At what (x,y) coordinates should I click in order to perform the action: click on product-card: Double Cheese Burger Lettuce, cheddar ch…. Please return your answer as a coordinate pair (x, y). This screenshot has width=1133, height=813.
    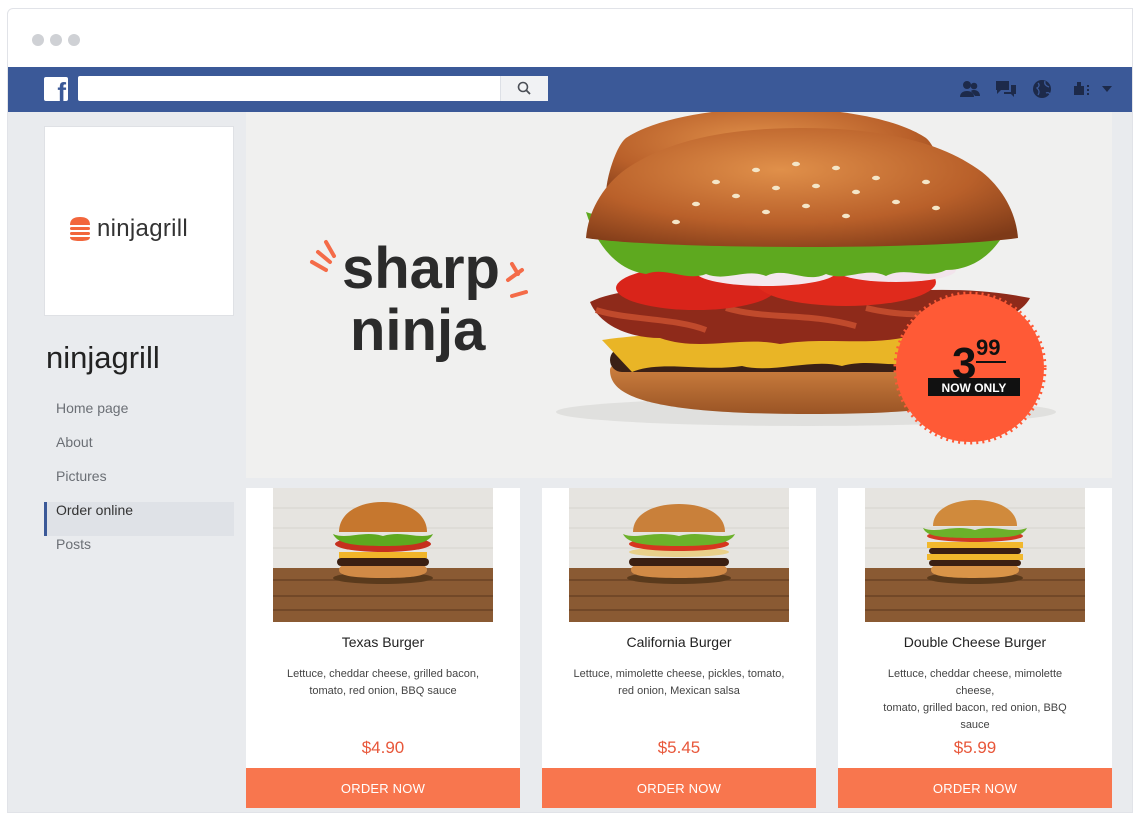
    Looking at the image, I should click on (975, 648).